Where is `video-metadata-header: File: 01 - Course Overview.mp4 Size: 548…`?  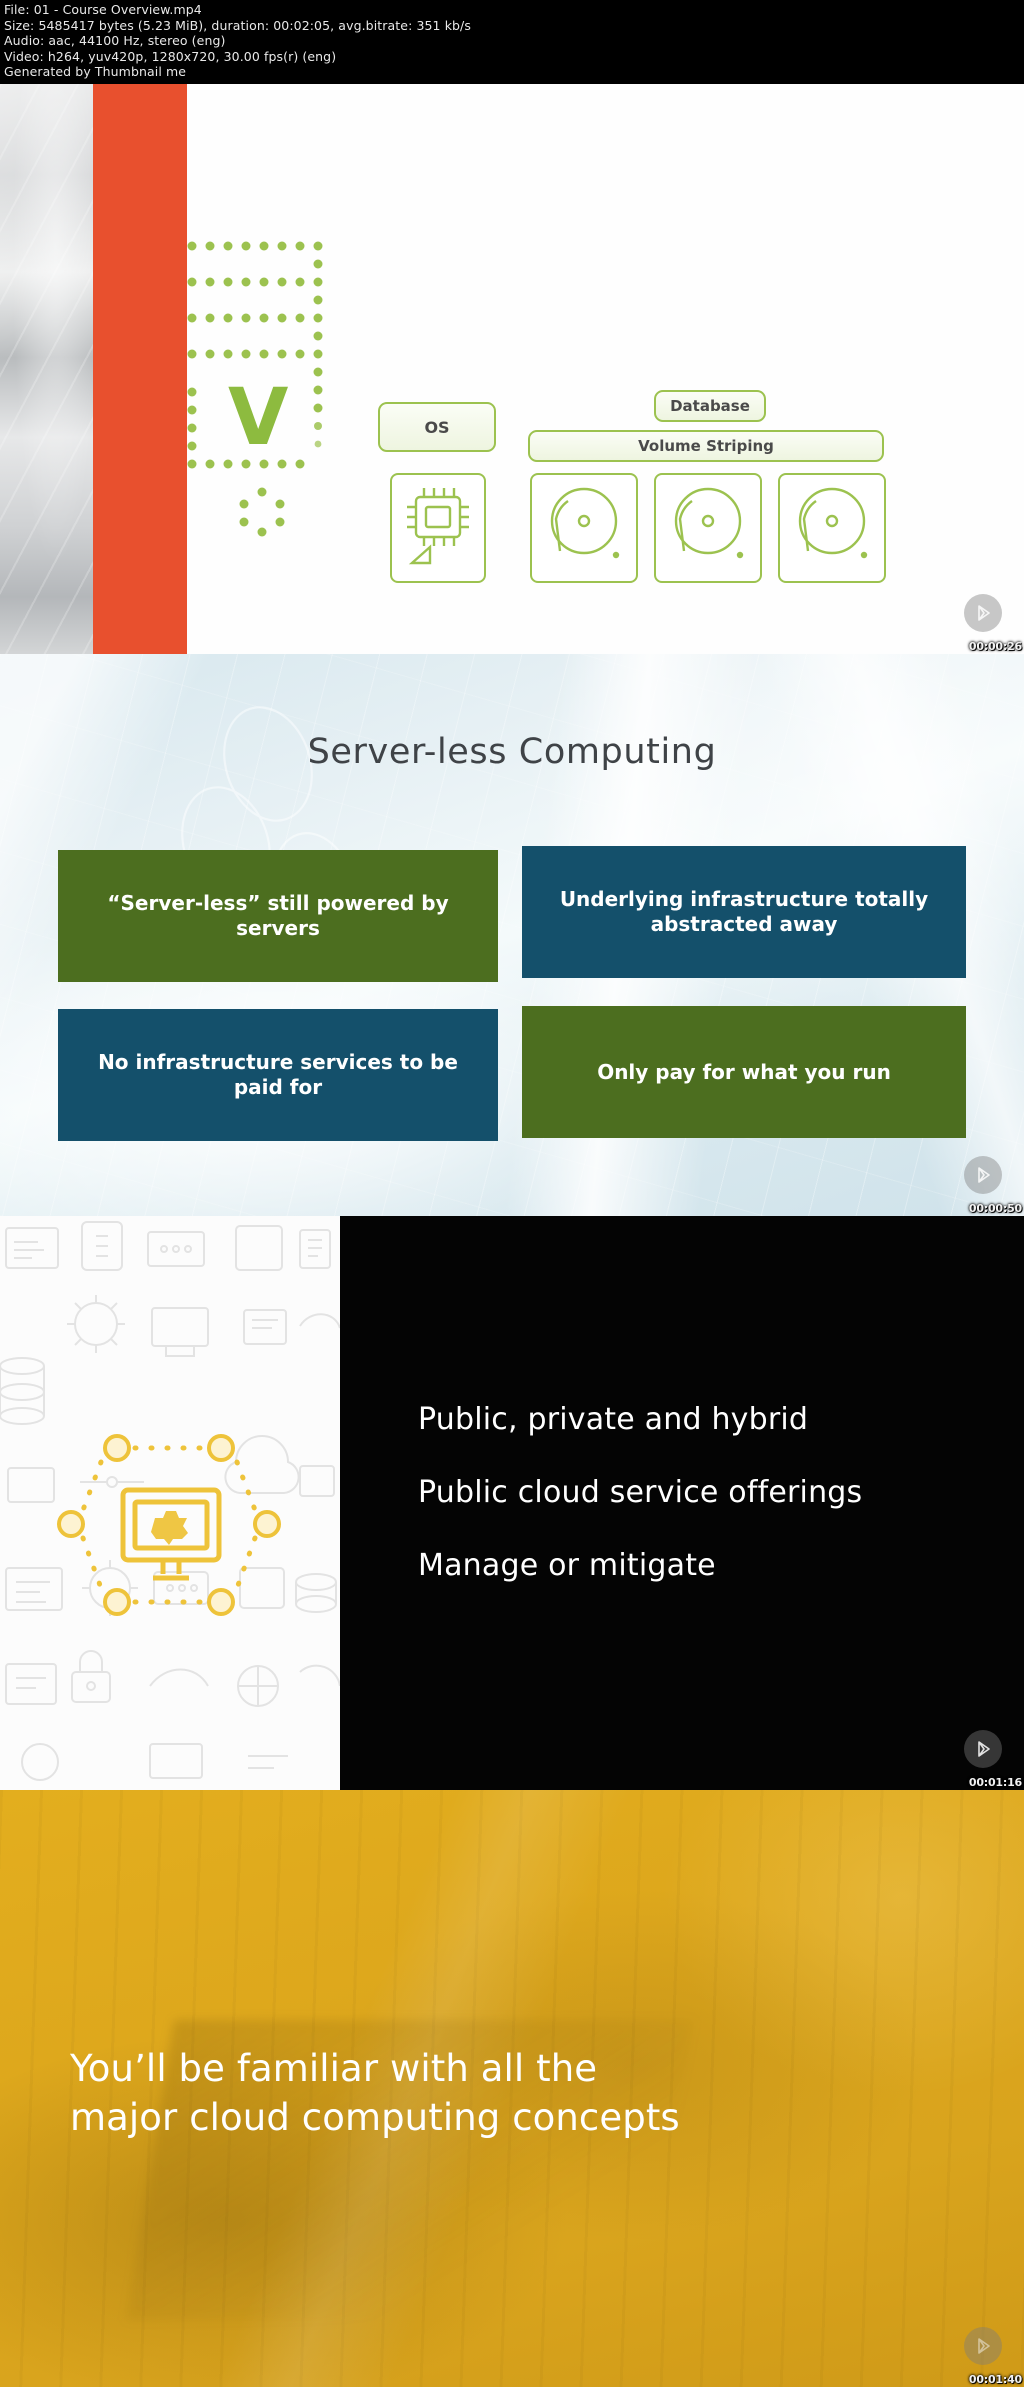
video-metadata-header: File: 01 - Course Overview.mp4 Size: 548… is located at coordinates (512, 42).